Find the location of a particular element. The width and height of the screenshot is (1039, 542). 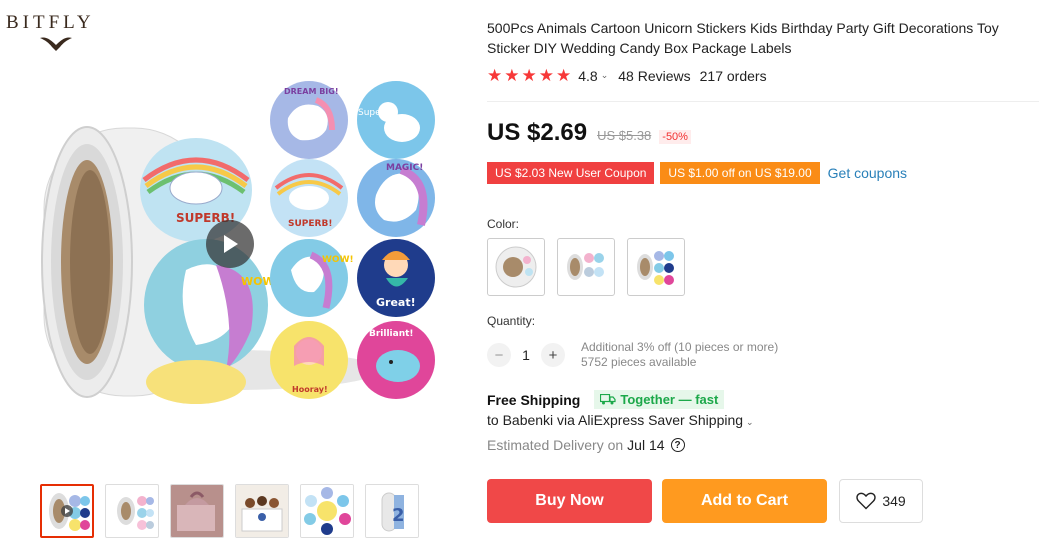

shipping-header: Free Shipping Together — fast is located at coordinates (606, 399).